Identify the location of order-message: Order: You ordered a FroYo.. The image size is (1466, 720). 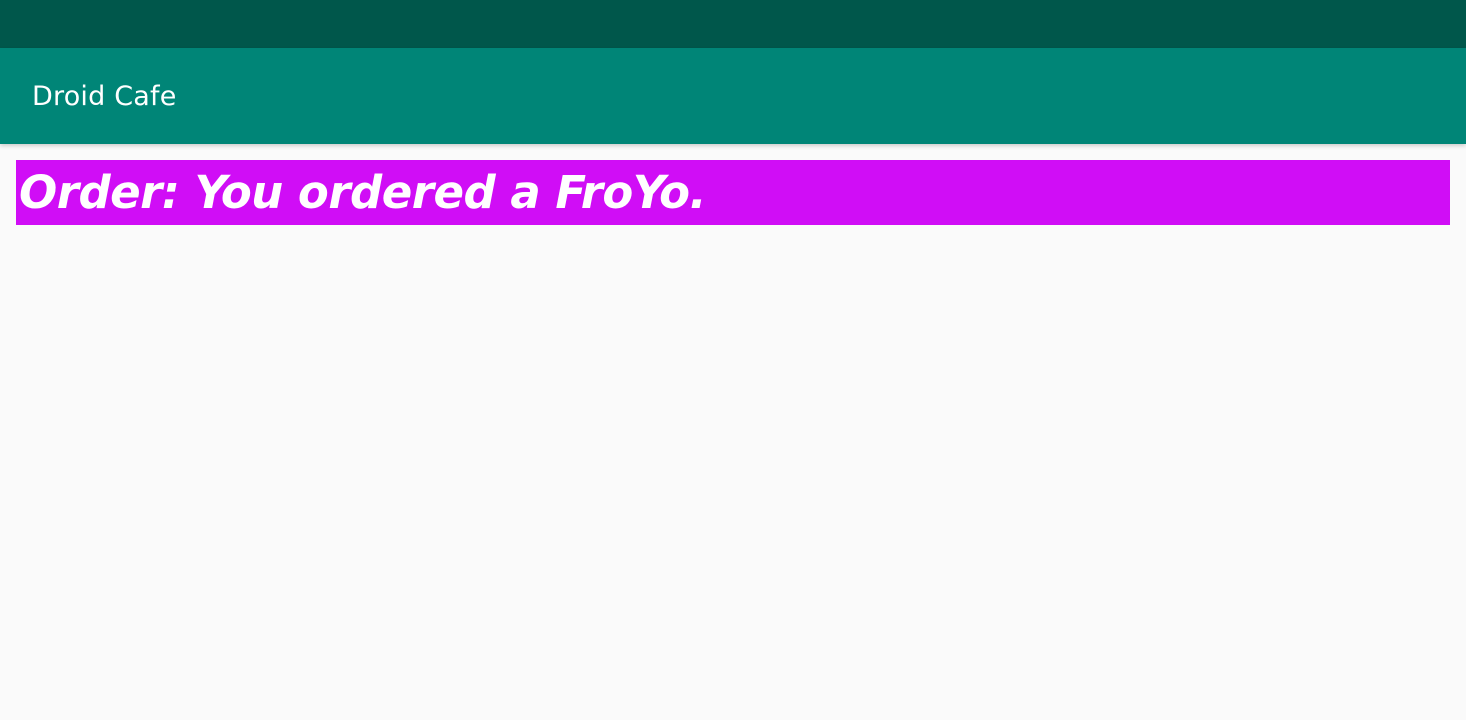
(733, 192).